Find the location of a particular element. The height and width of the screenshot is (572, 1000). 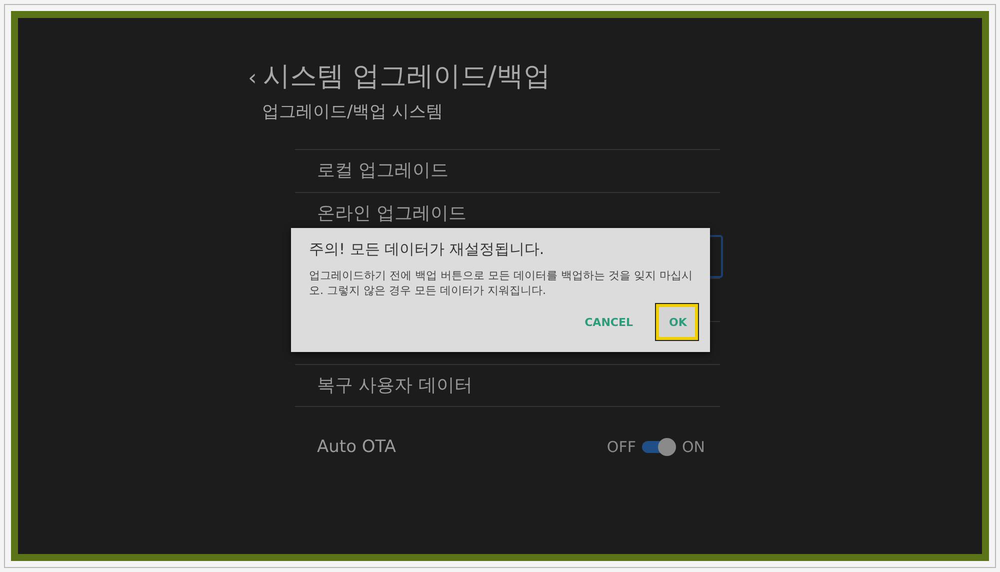

setting-label: Auto OTA is located at coordinates (356, 447).